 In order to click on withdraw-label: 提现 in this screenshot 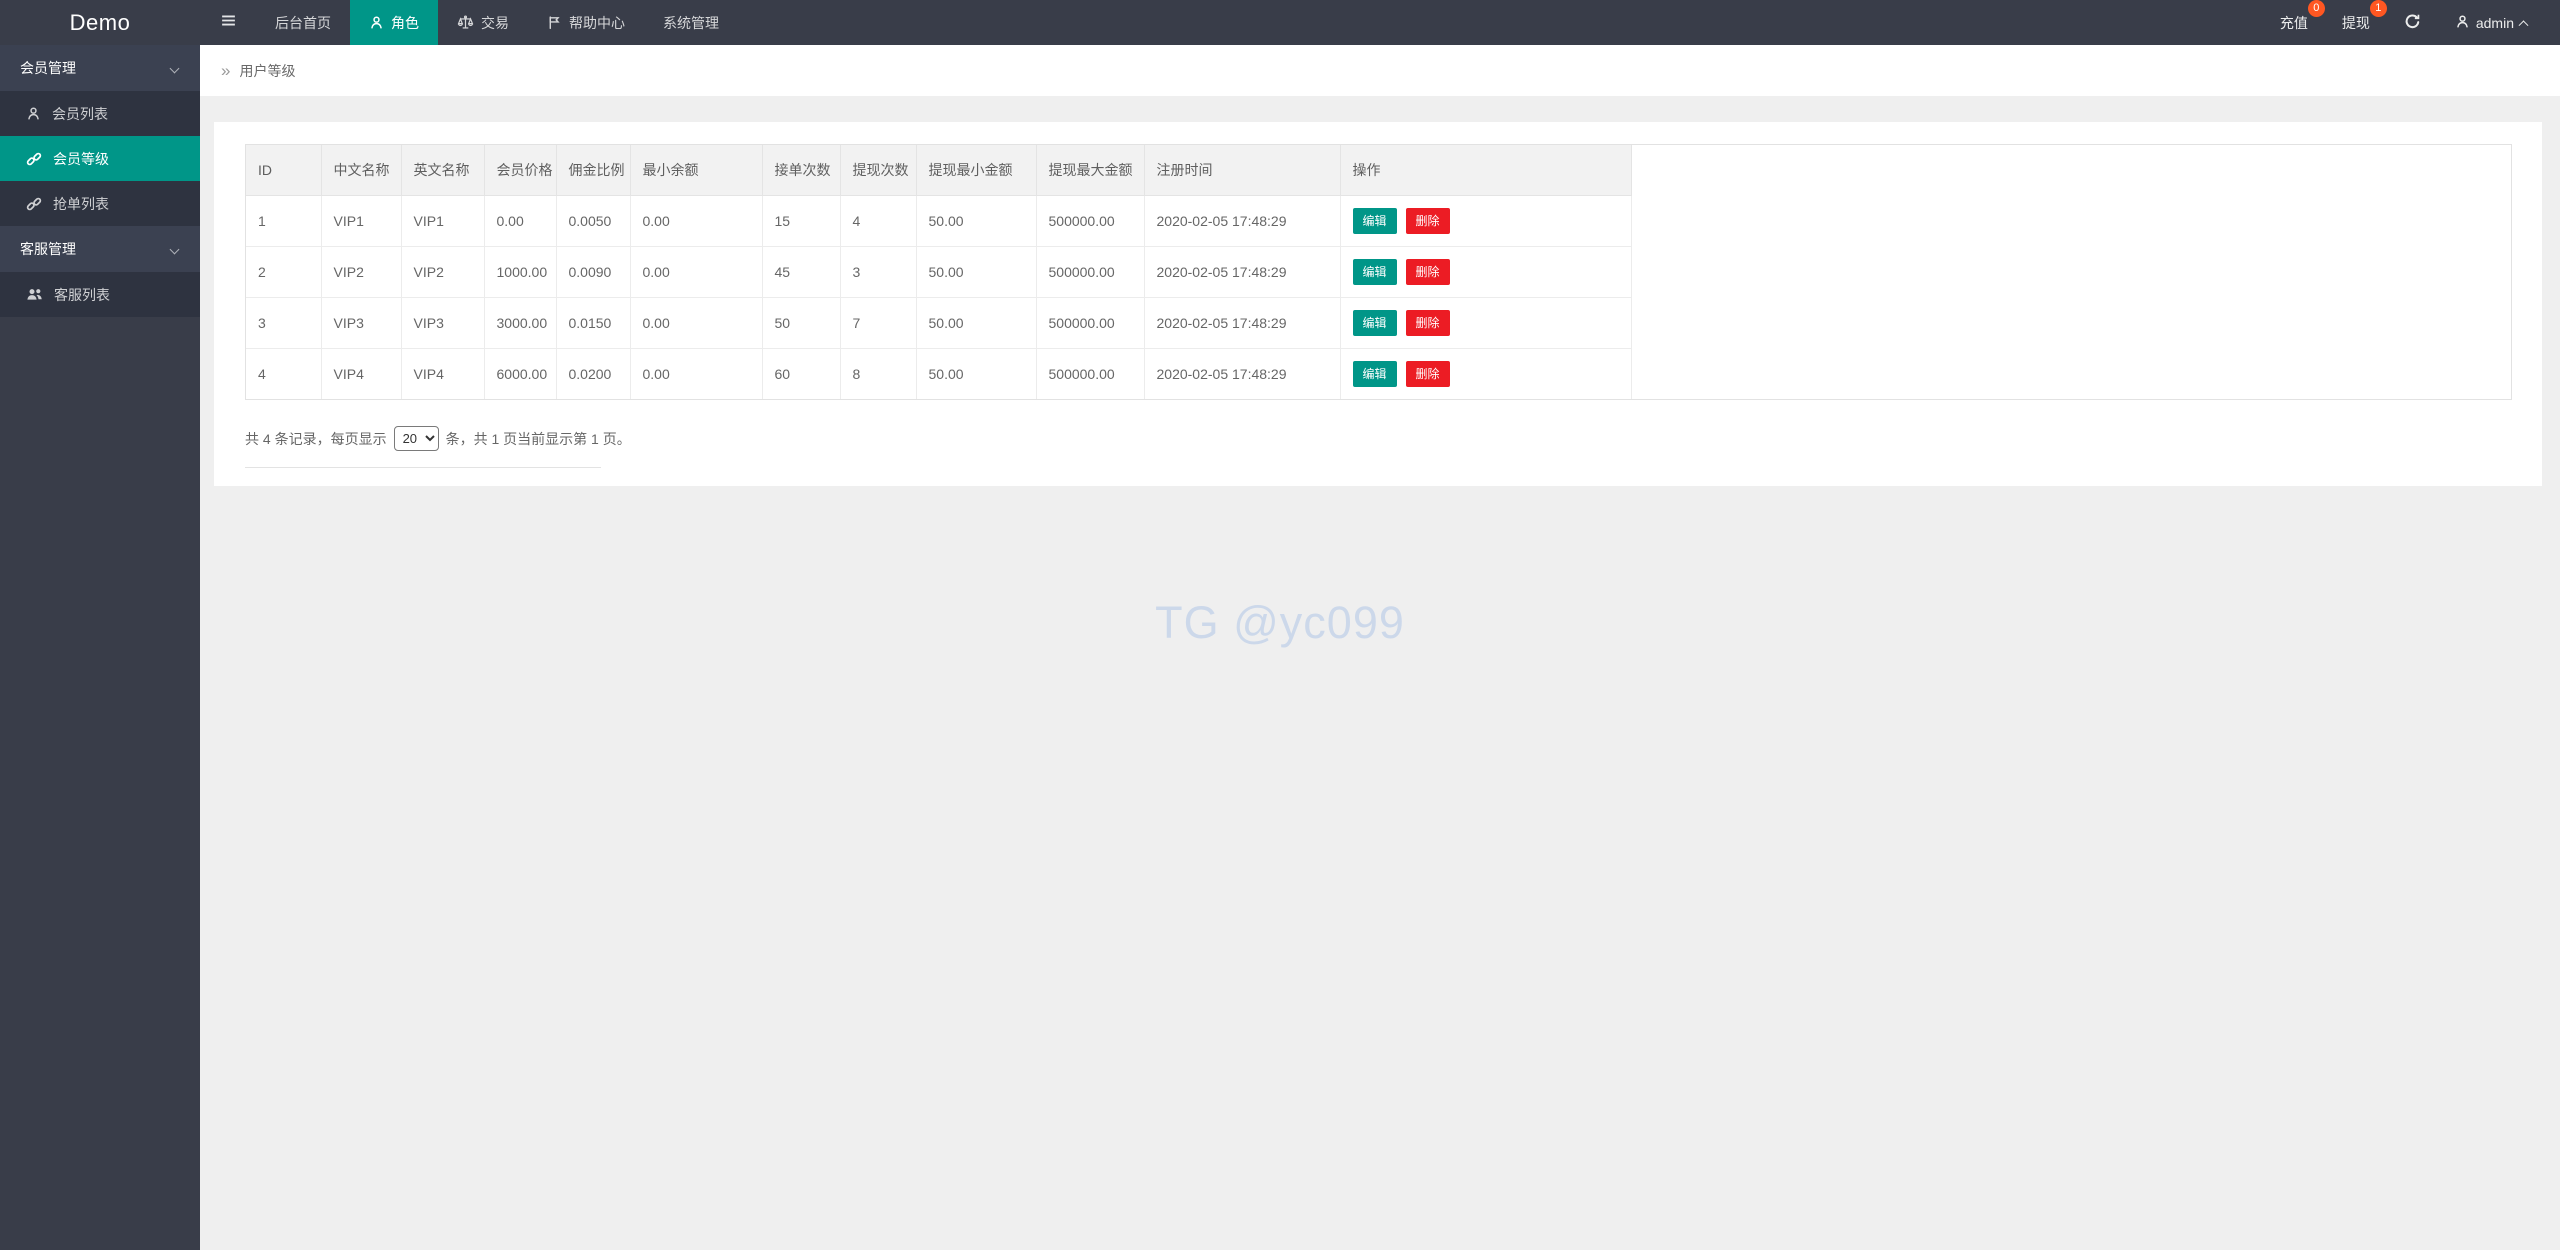, I will do `click(2355, 22)`.